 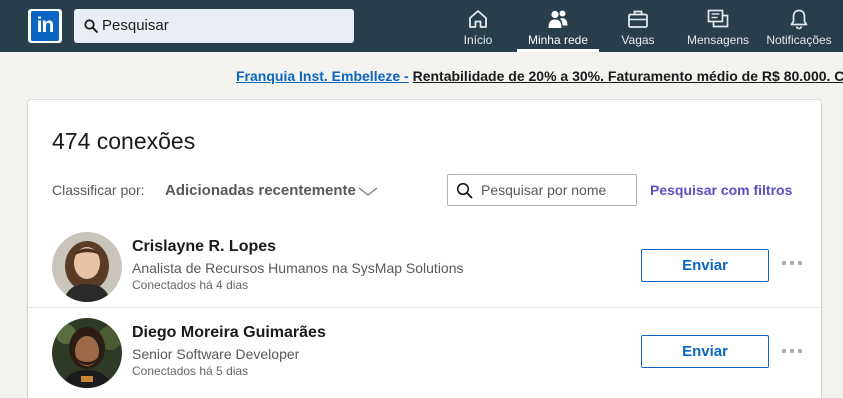 What do you see at coordinates (135, 26) in the screenshot?
I see `global-search-input: Pesquisar` at bounding box center [135, 26].